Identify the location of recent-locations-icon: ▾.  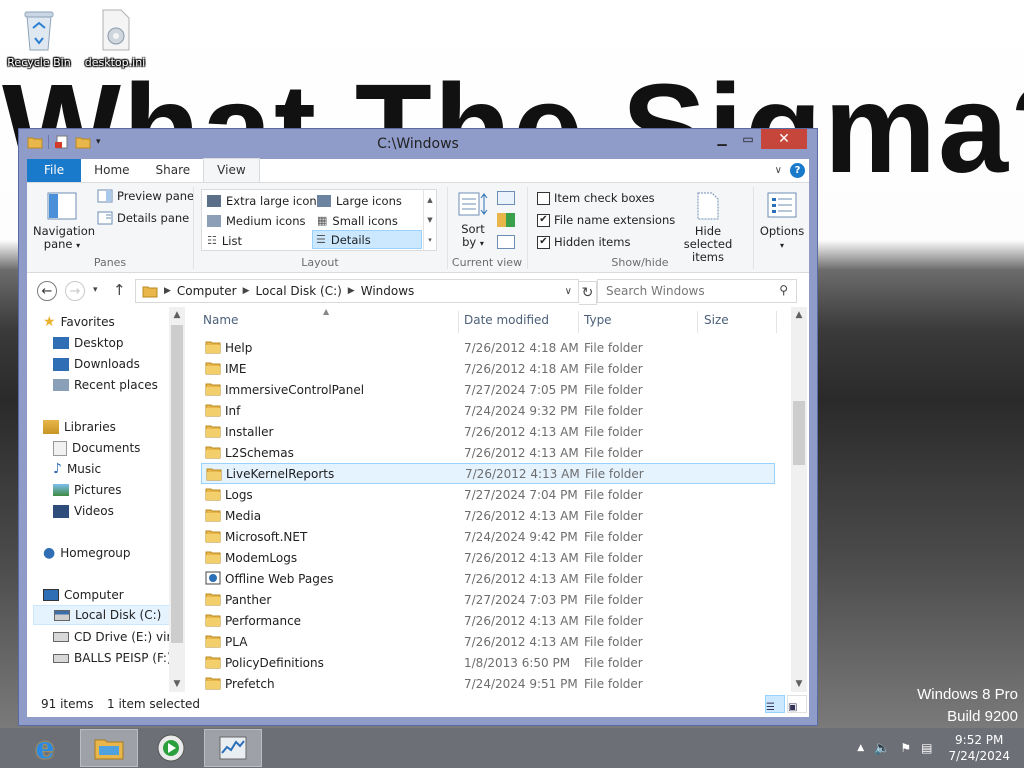
(95, 290).